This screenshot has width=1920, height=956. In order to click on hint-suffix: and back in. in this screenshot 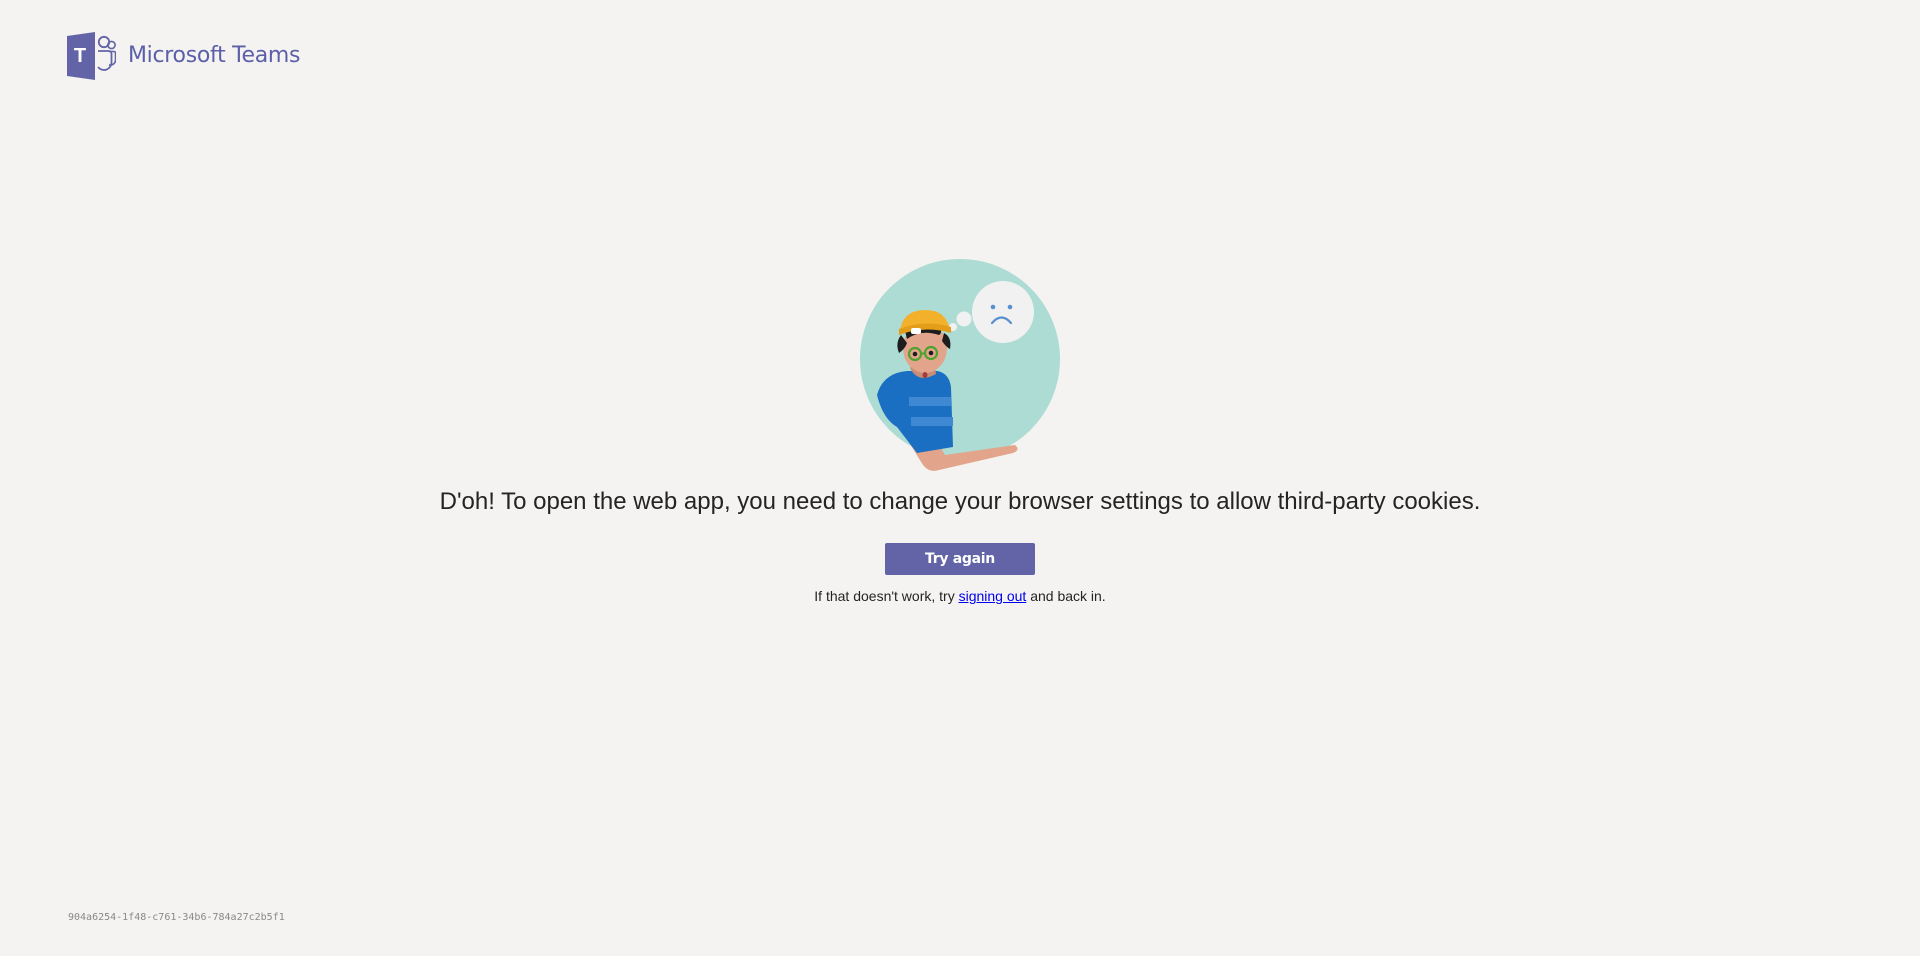, I will do `click(1066, 596)`.